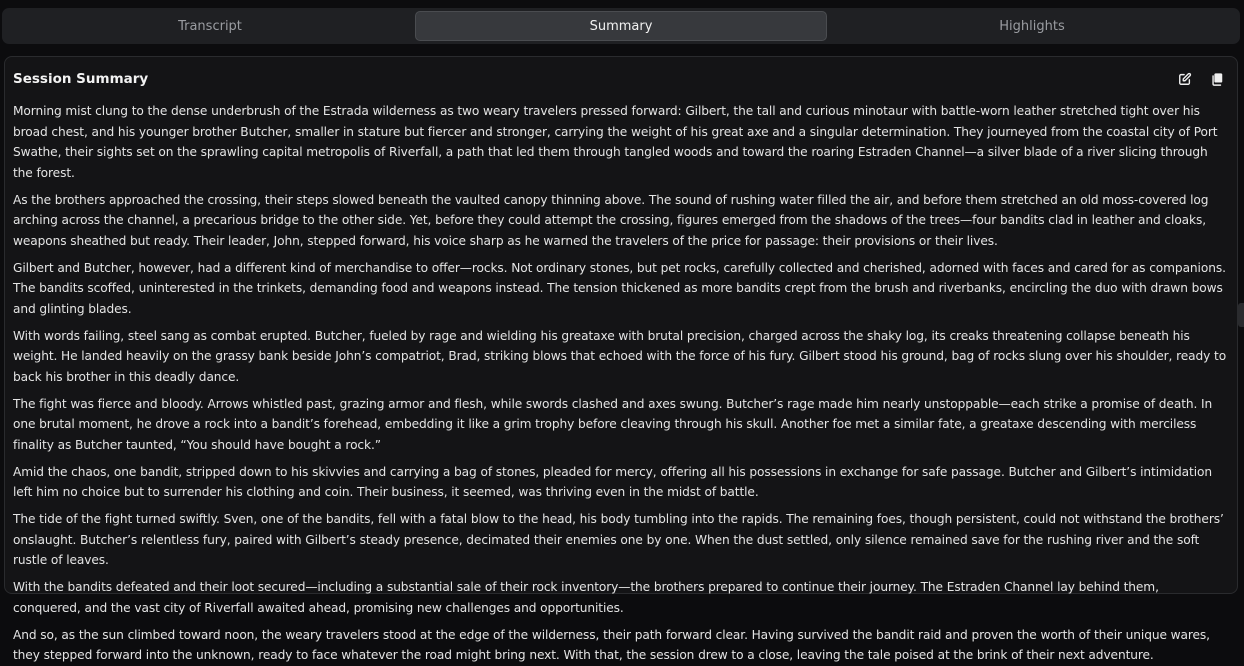 Image resolution: width=1244 pixels, height=666 pixels. I want to click on tab-highlights: Highlights, so click(1032, 26).